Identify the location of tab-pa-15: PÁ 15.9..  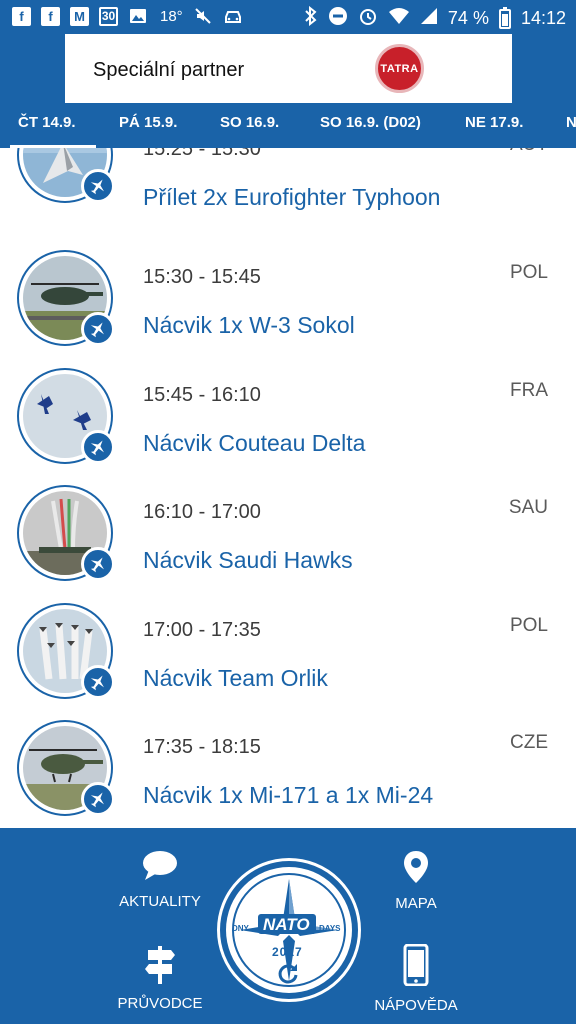
(148, 122).